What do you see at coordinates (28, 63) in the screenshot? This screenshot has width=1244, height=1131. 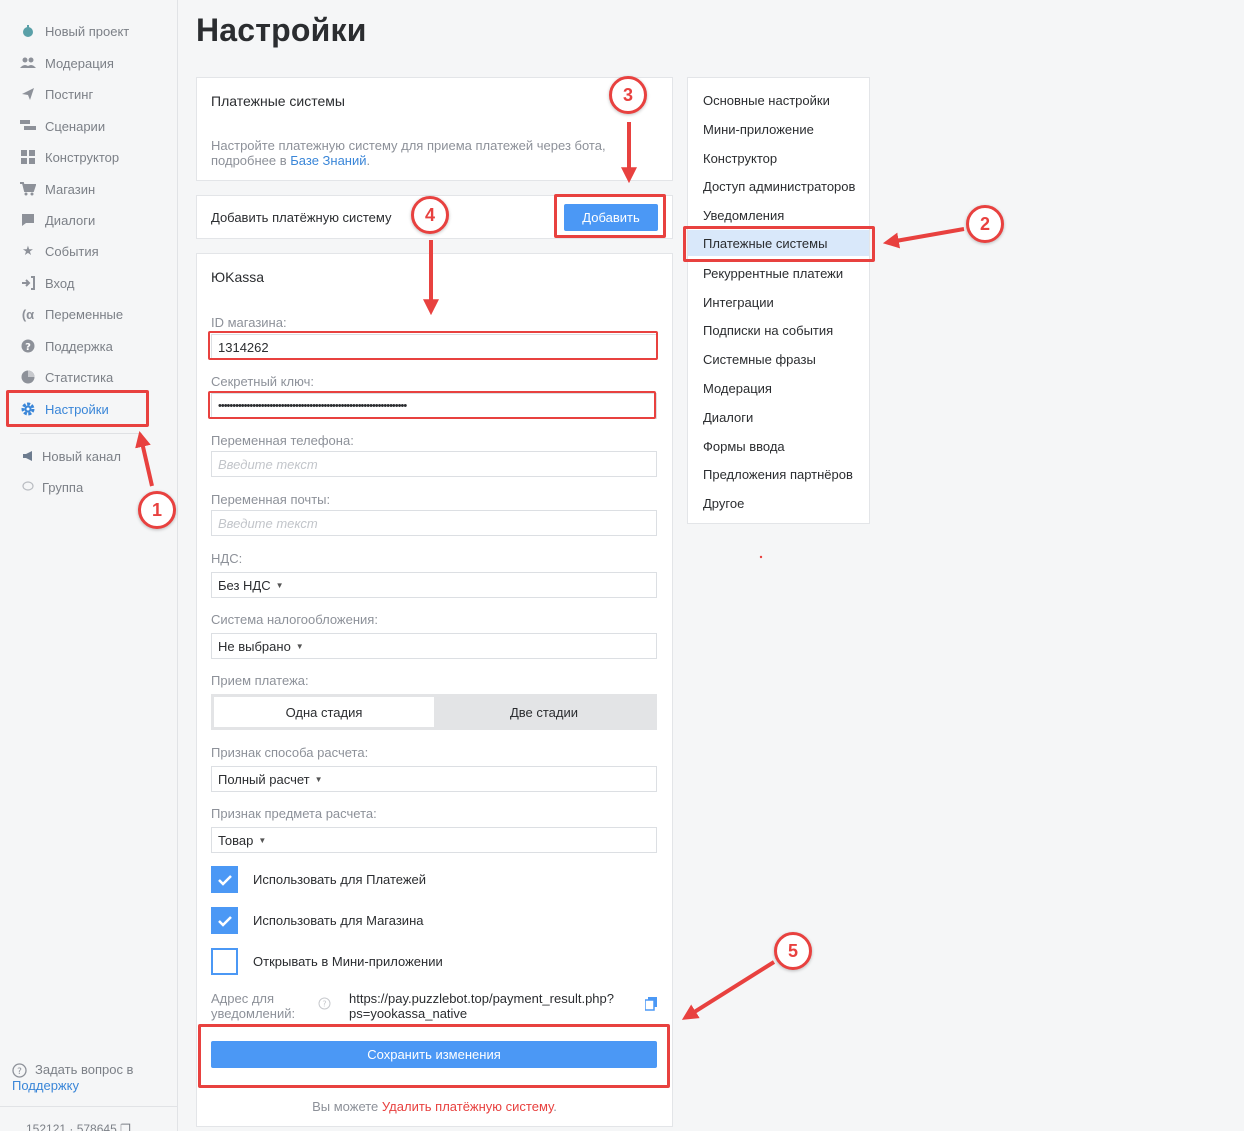 I see `users-icon` at bounding box center [28, 63].